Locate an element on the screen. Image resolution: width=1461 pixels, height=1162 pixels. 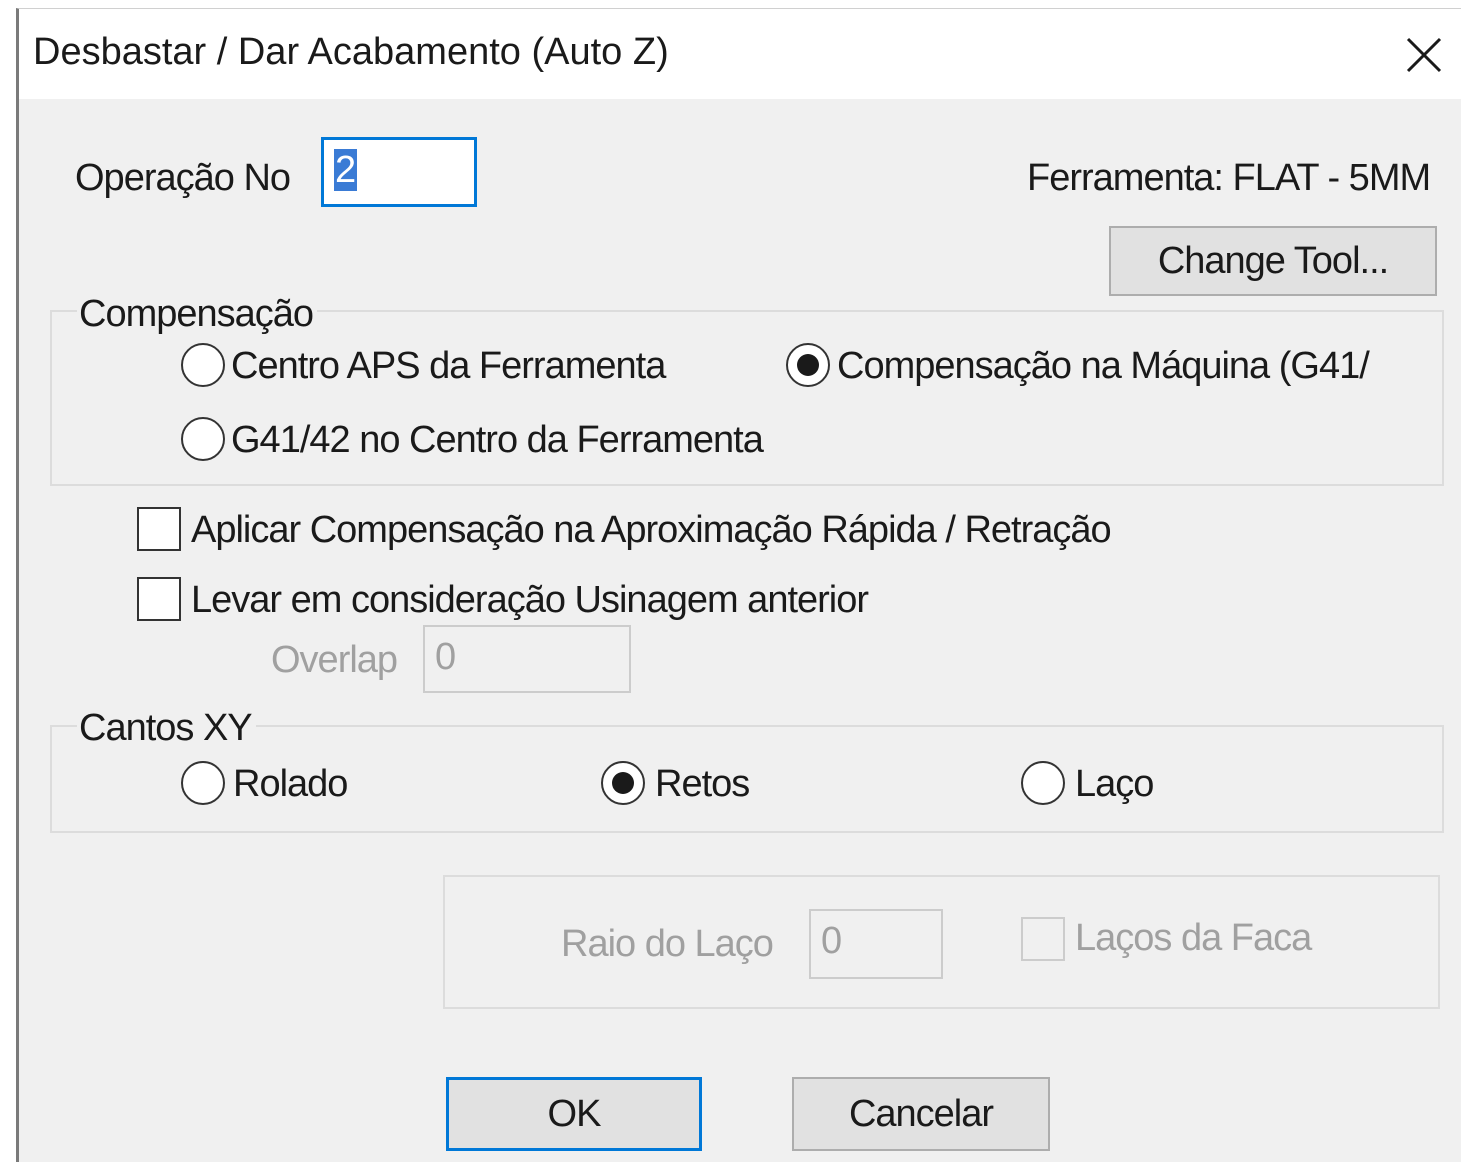
checkbox-face-loops-label: Laços da Faca is located at coordinates (1193, 938).